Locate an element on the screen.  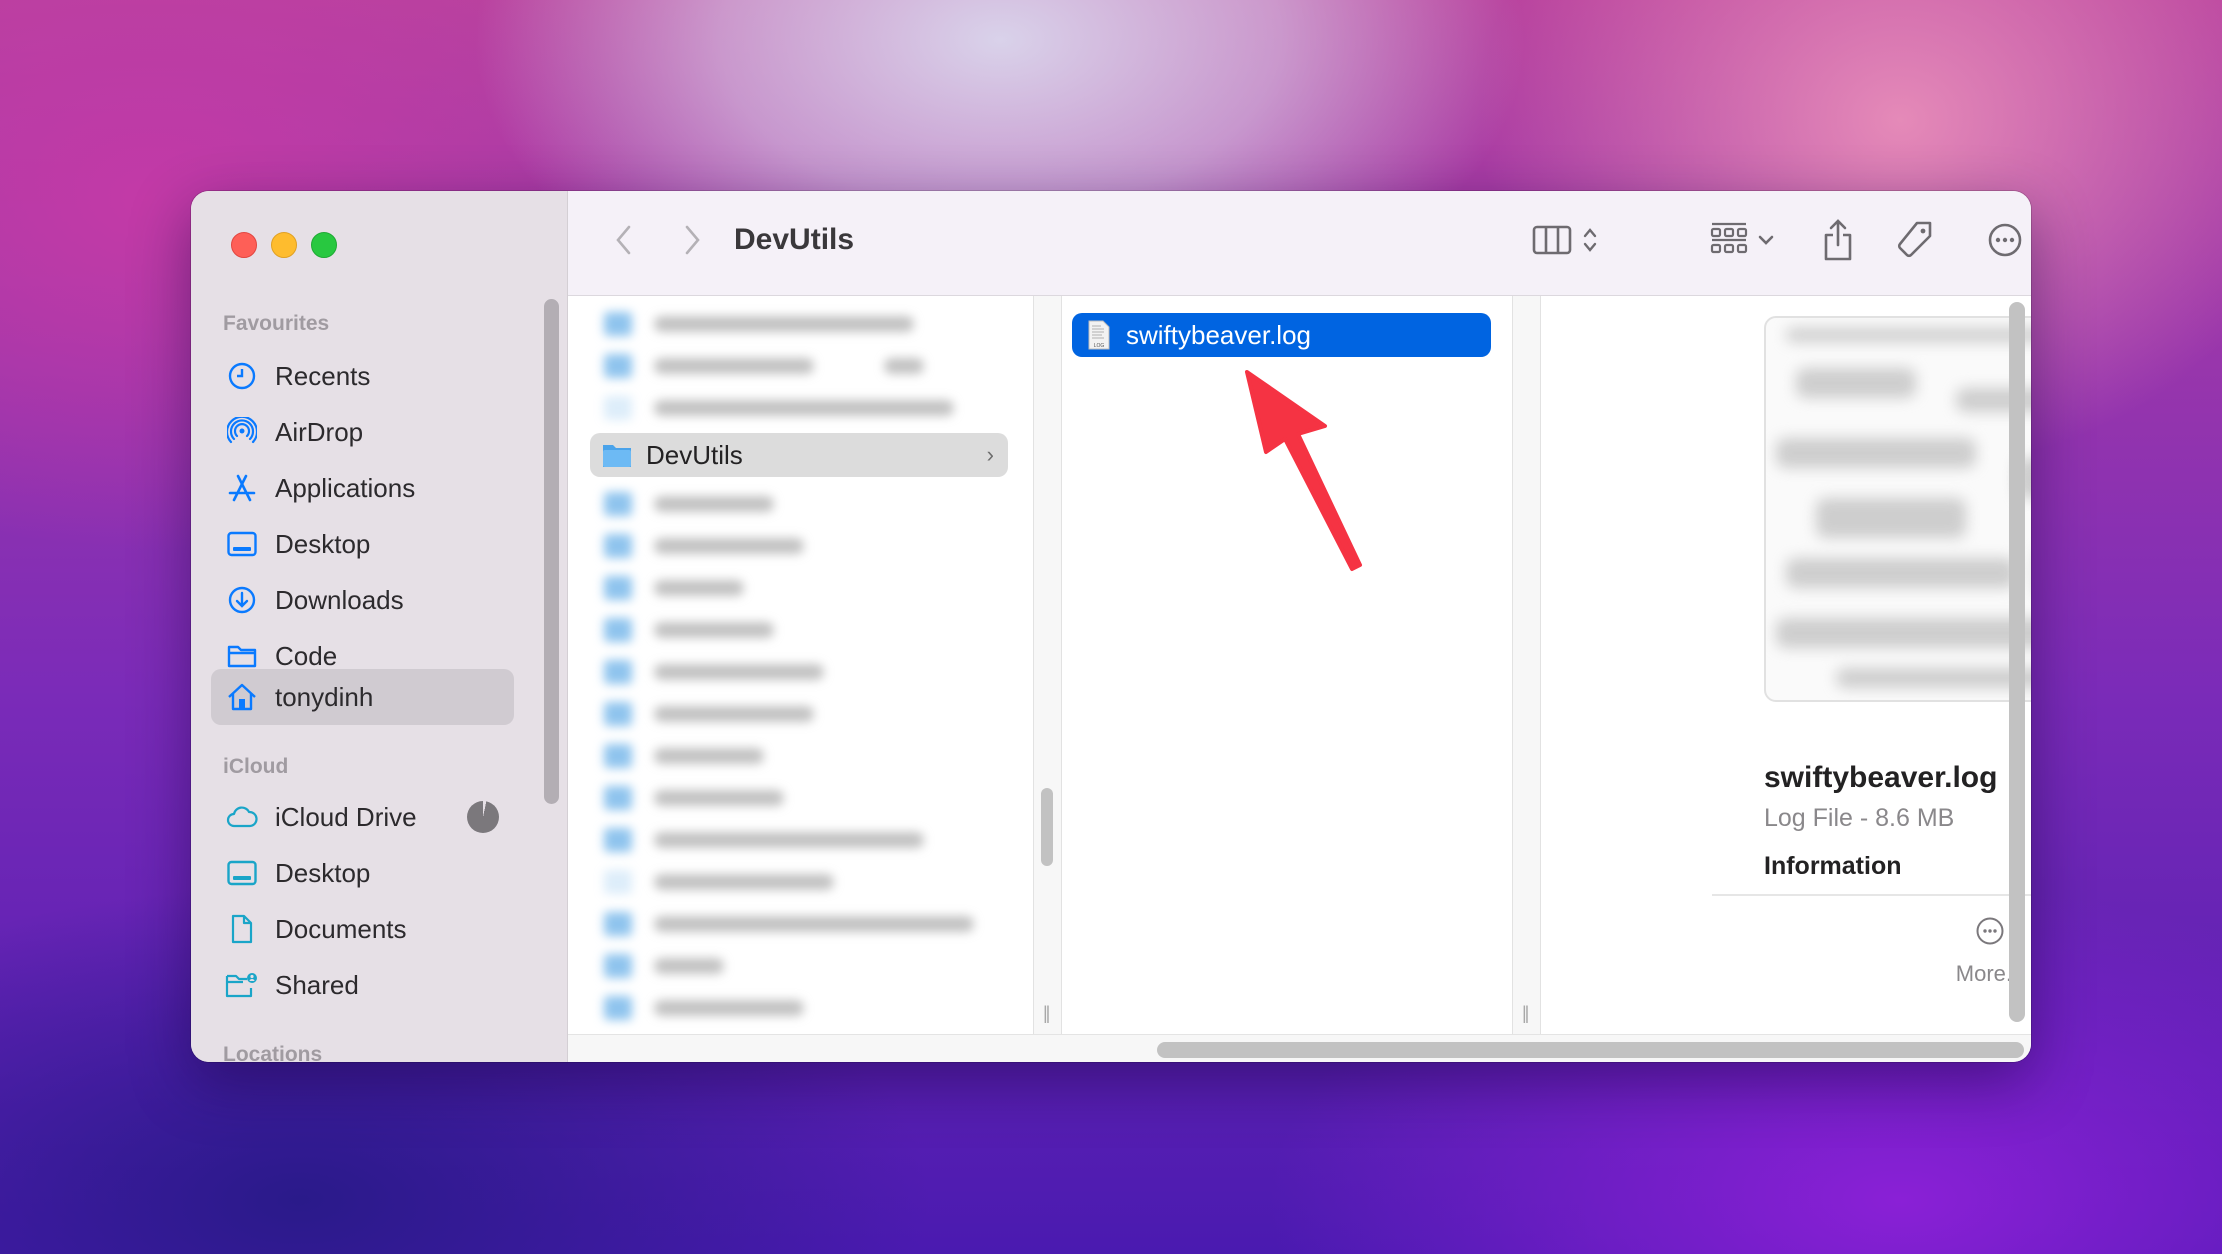
sidebar-item-recents: Recents is located at coordinates (362, 376).